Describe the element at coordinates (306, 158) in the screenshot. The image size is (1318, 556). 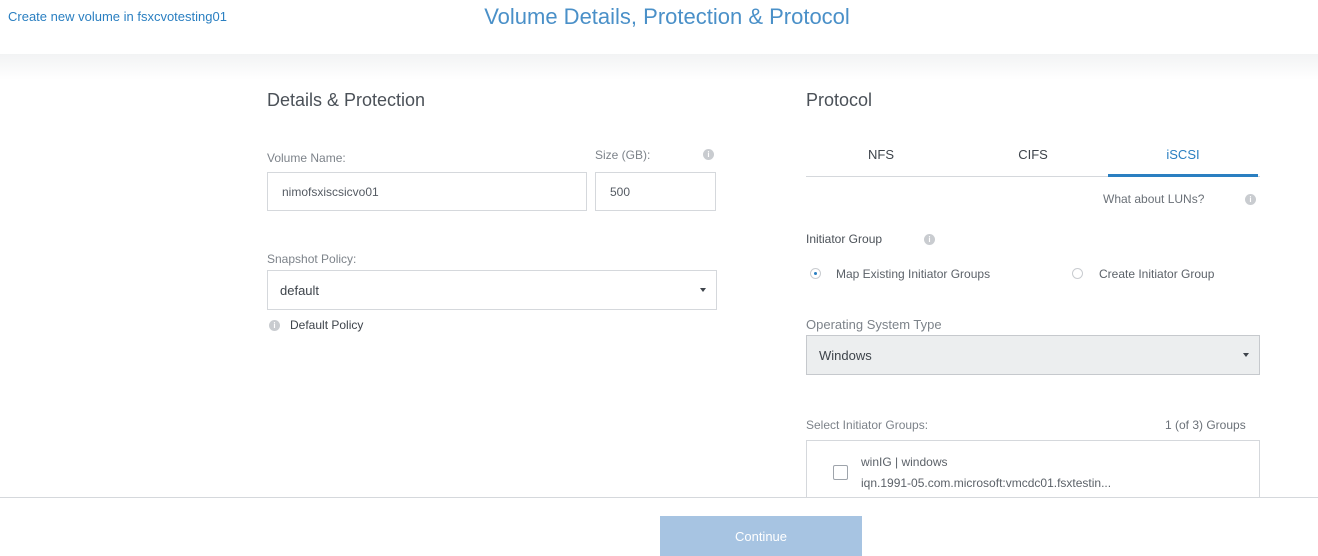
I see `volume-name-label: Volume Name:` at that location.